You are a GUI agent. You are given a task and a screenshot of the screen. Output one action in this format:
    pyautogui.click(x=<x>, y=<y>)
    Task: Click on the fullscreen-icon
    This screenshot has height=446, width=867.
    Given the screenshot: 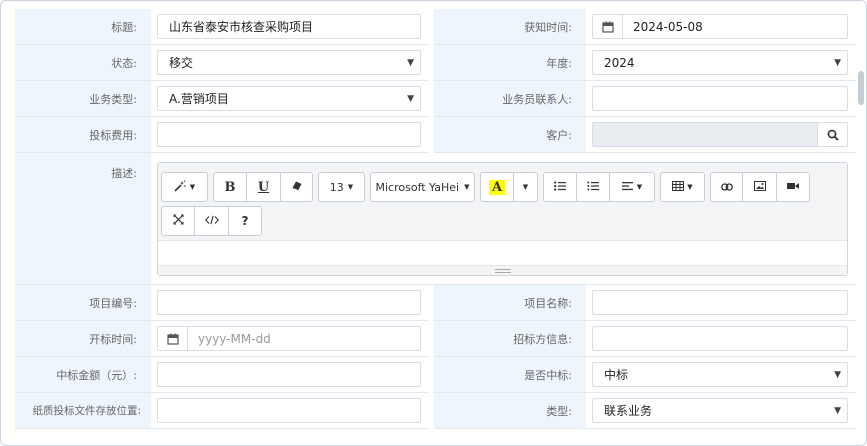 What is the action you would take?
    pyautogui.click(x=178, y=221)
    